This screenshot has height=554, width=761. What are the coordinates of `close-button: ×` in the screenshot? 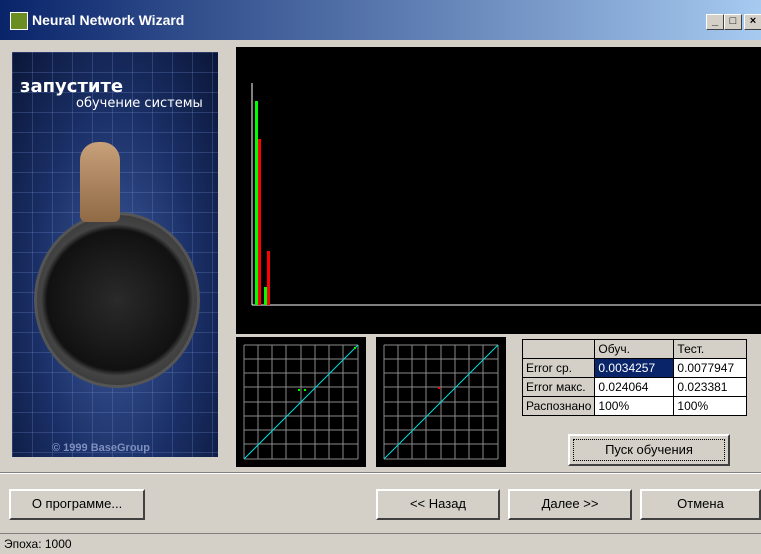 It's located at (752, 22).